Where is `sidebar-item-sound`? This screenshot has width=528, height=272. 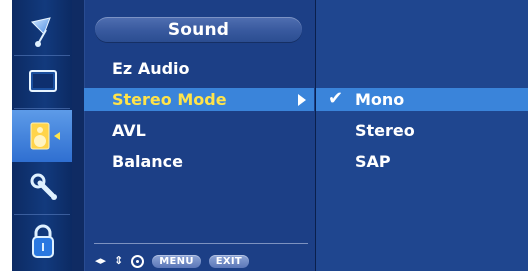
sidebar-item-sound is located at coordinates (42, 136).